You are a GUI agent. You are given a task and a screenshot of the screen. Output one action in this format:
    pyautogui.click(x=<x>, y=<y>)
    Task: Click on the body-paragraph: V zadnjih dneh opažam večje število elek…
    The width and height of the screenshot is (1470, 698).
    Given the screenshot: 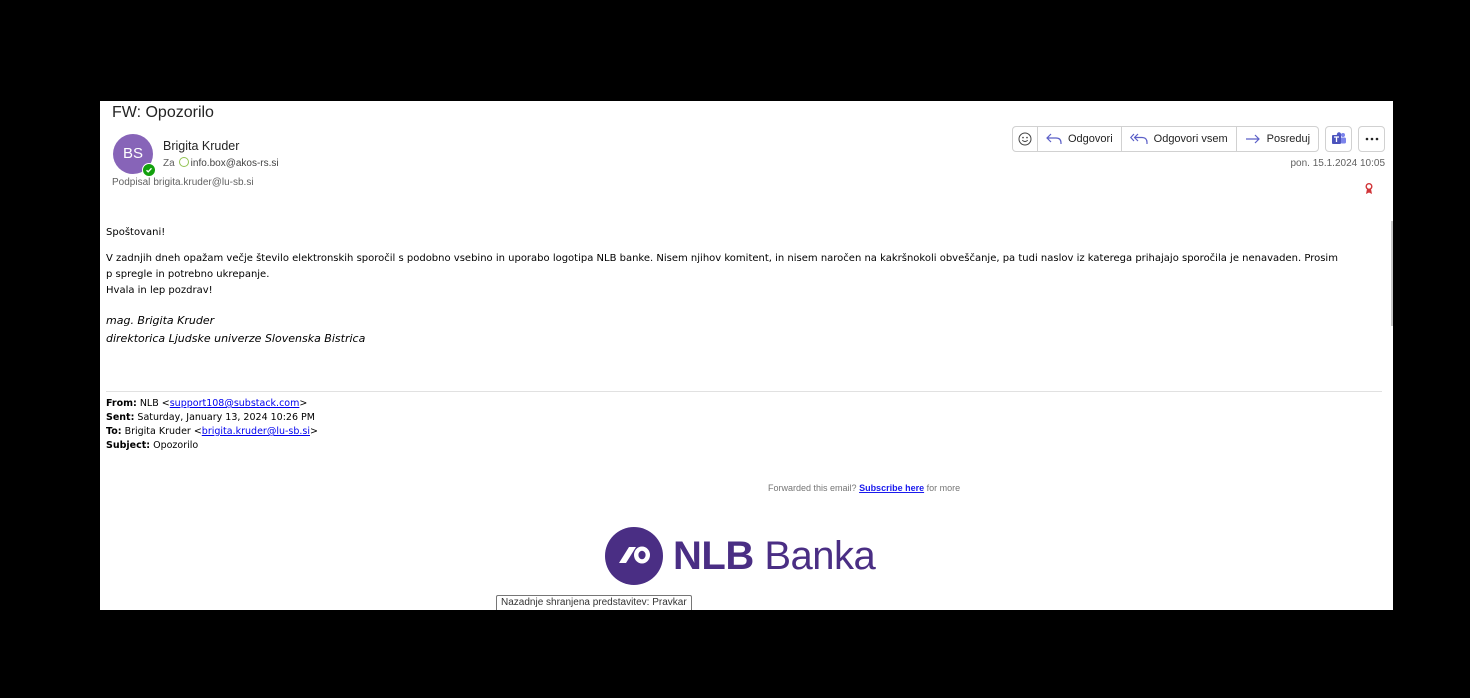 What is the action you would take?
    pyautogui.click(x=722, y=258)
    